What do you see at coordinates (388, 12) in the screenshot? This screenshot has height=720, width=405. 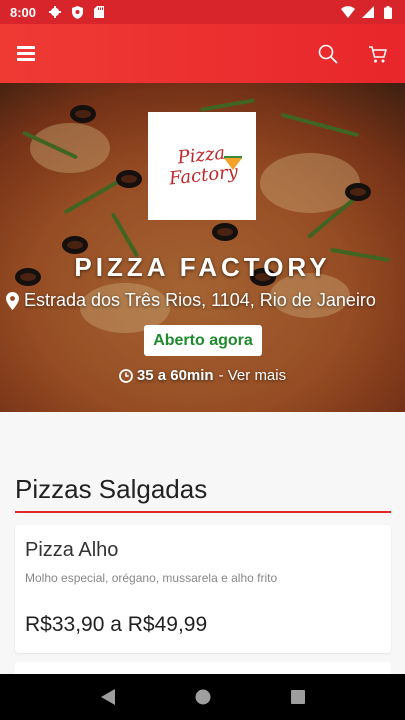 I see `battery-icon` at bounding box center [388, 12].